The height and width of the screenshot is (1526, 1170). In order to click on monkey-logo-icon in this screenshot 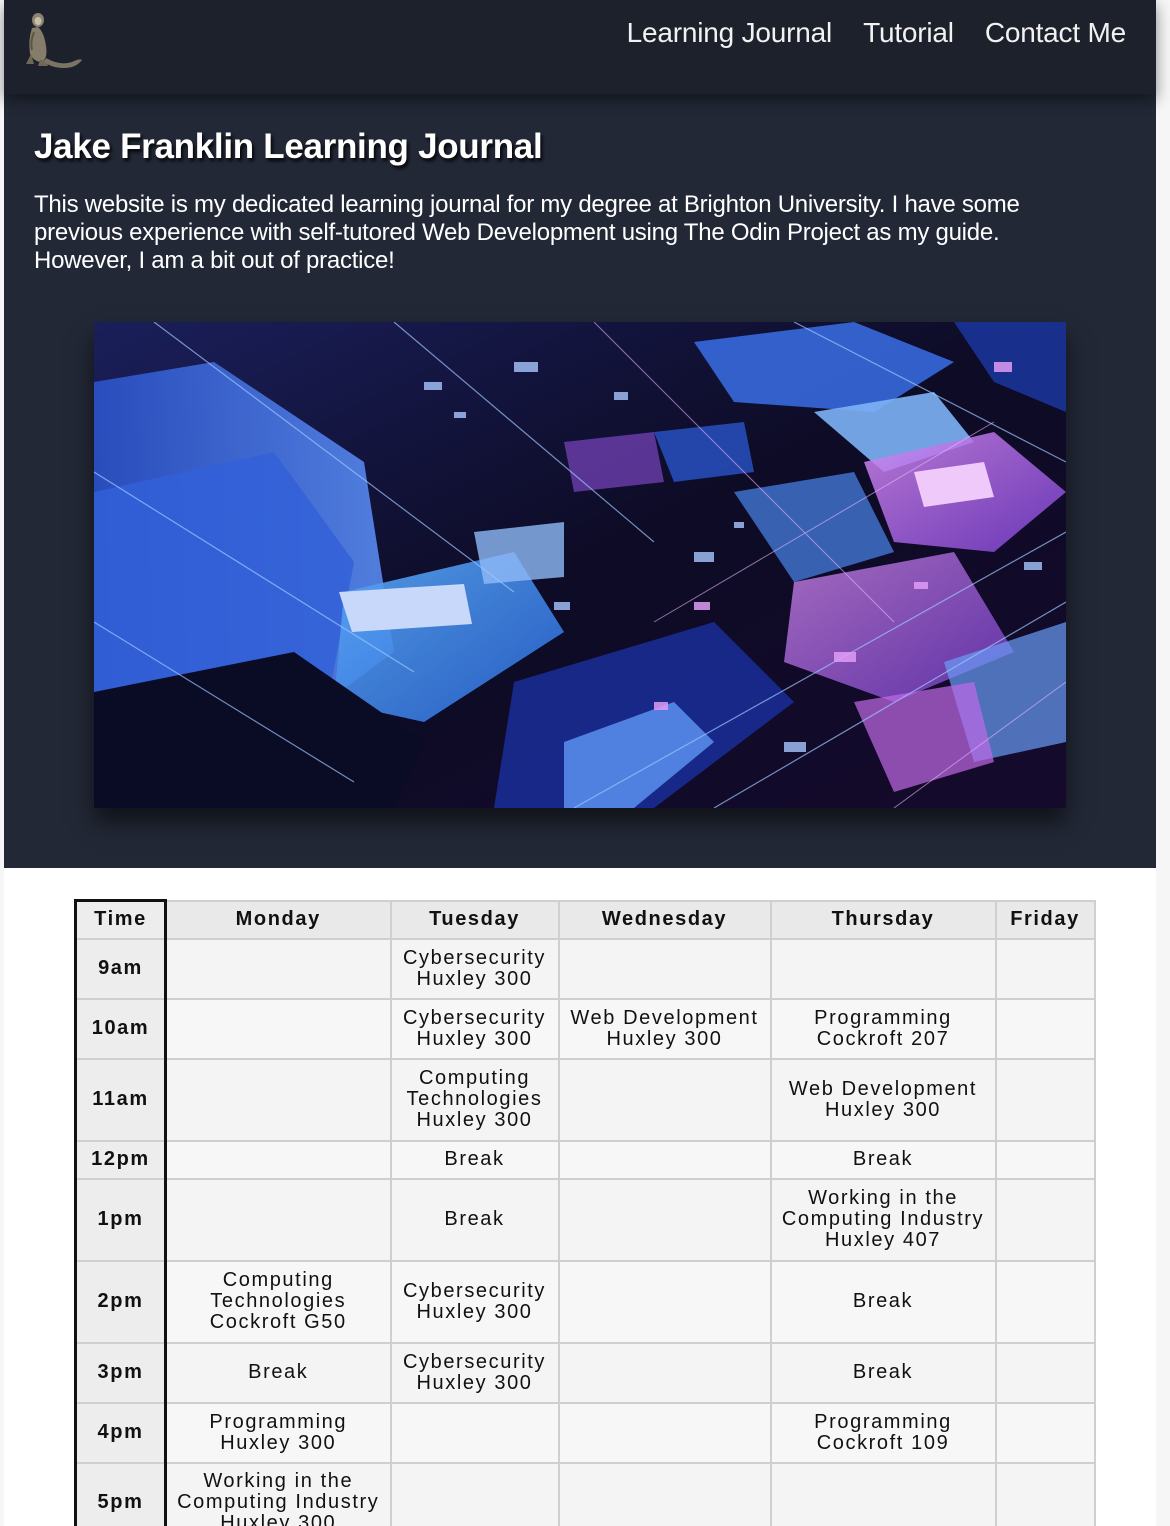, I will do `click(52, 41)`.